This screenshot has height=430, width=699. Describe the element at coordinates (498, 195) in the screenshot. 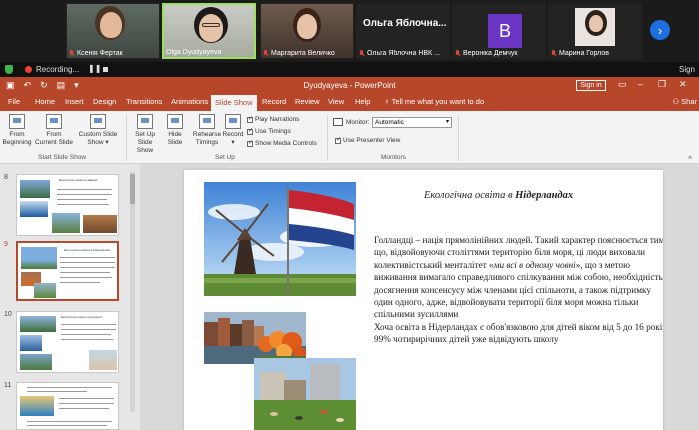

I see `slide-title: Екологічна освіта в Нідерландах` at that location.